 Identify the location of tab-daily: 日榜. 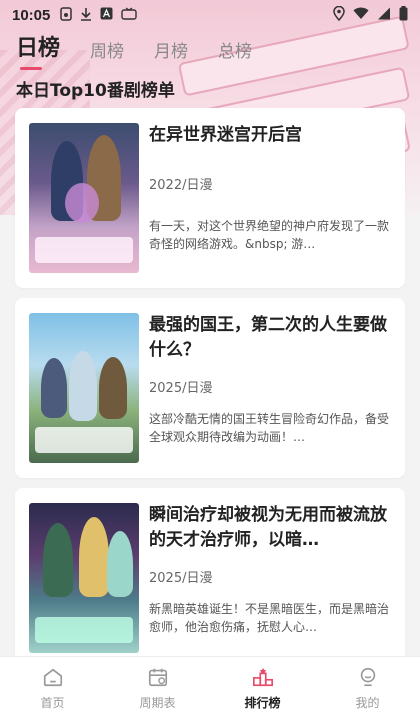
(38, 50).